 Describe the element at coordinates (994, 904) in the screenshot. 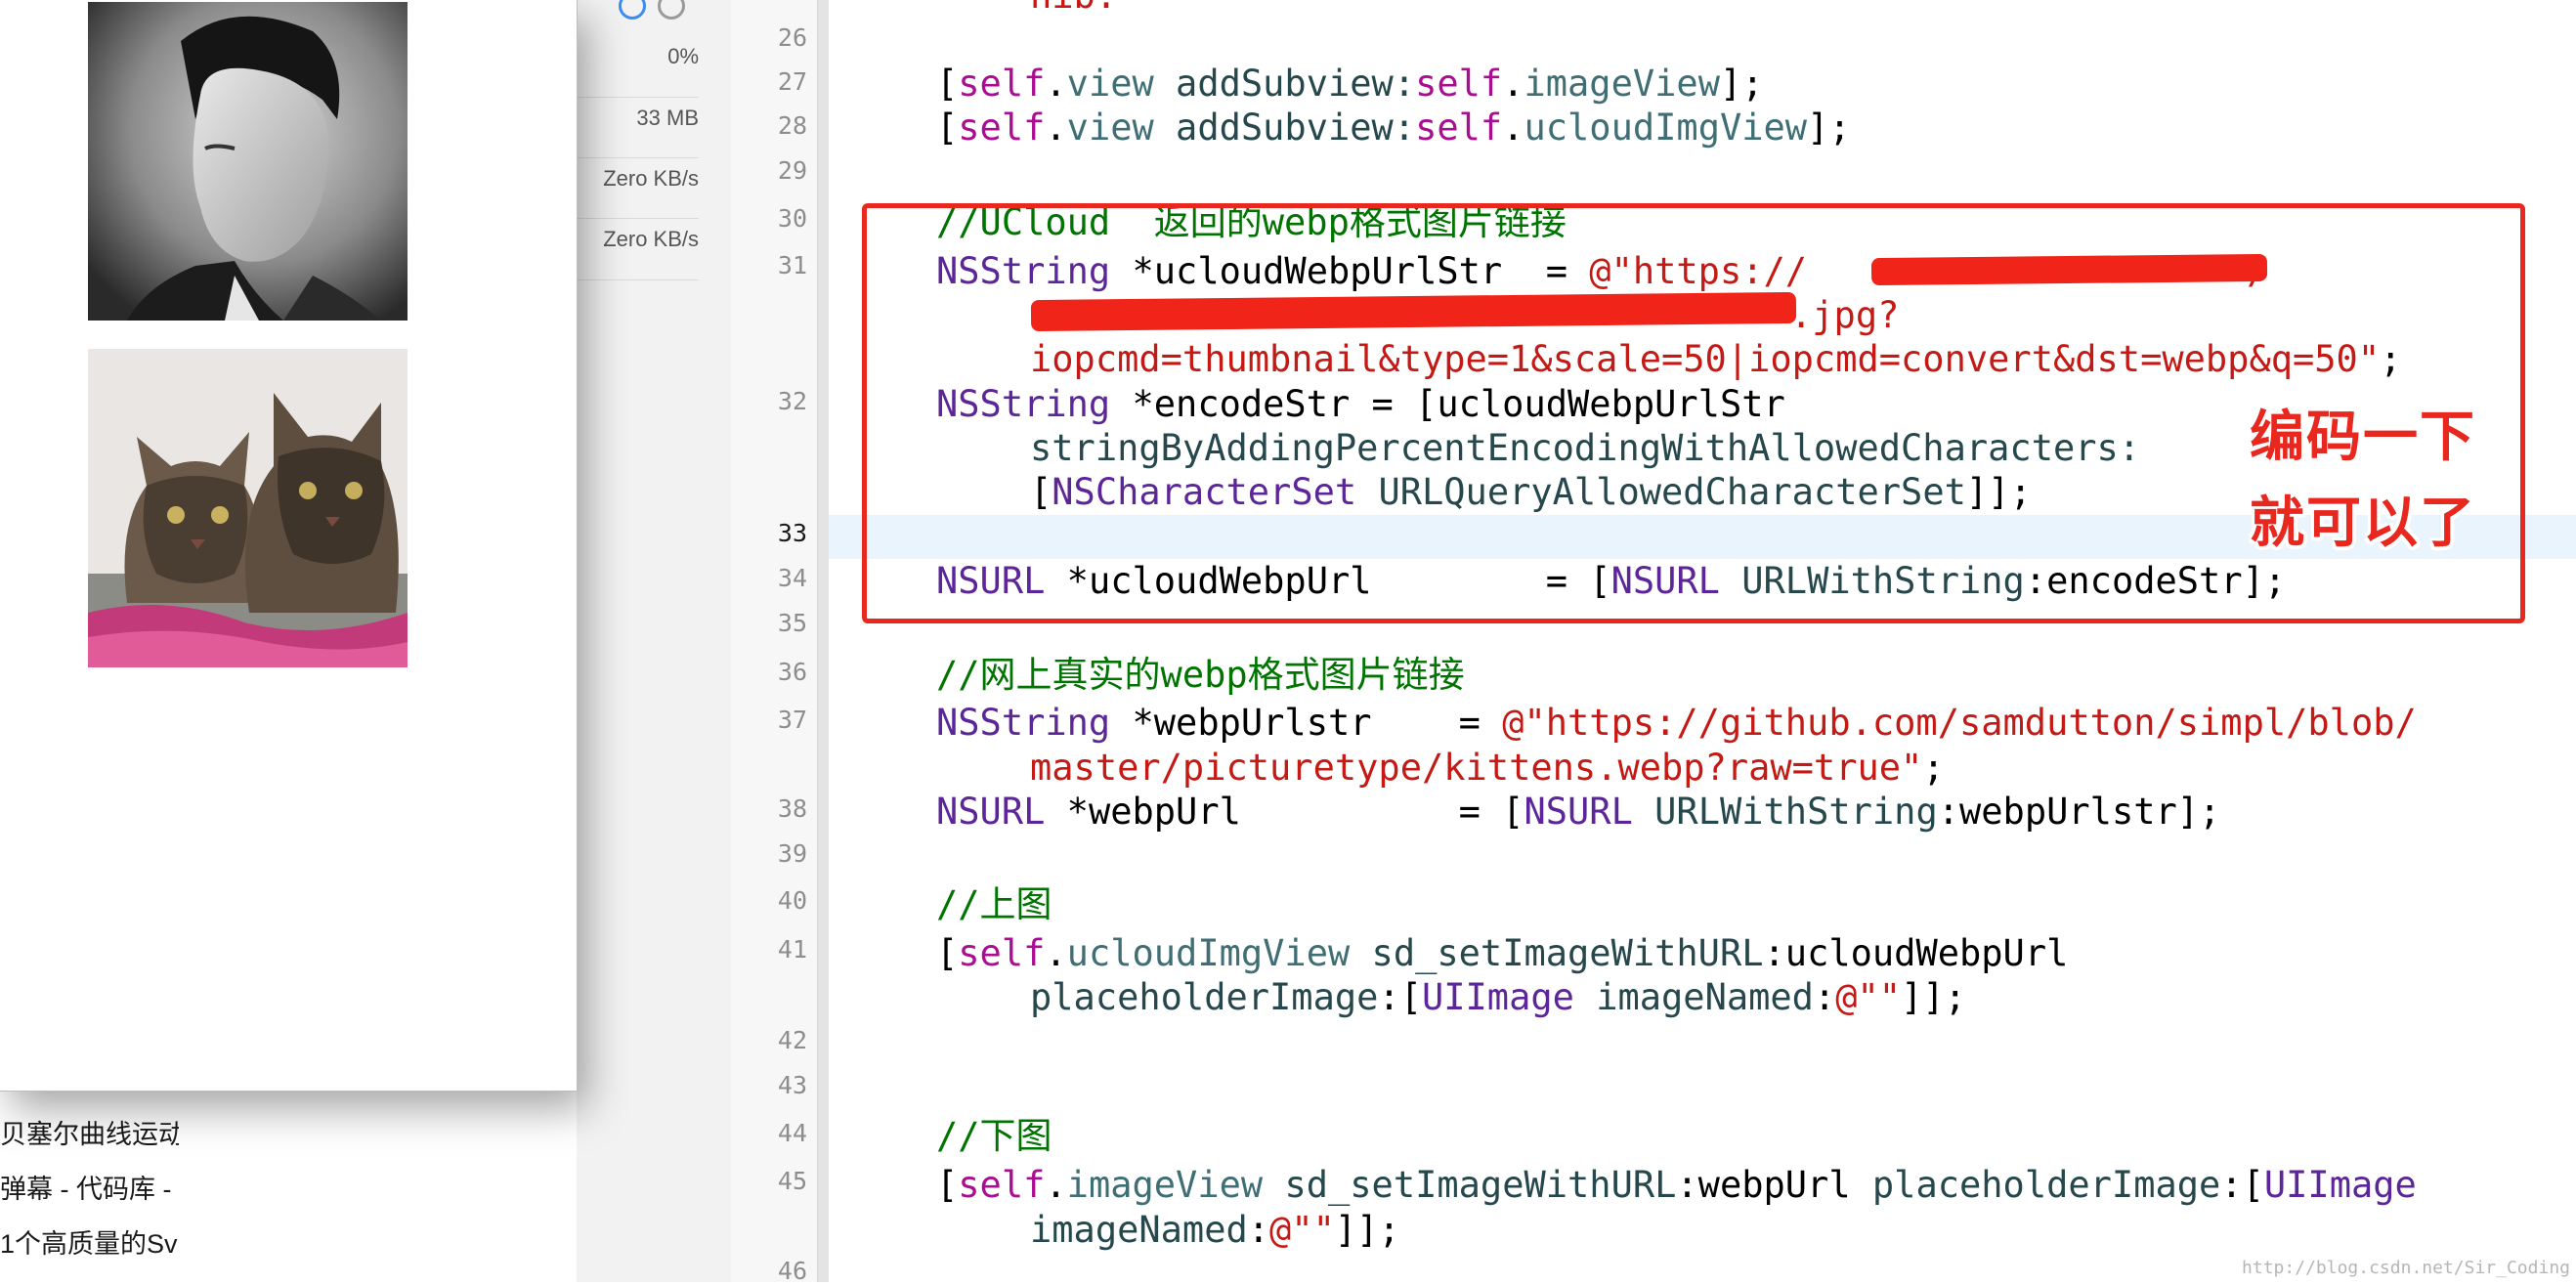

I see `code-comment-40: //上图` at that location.